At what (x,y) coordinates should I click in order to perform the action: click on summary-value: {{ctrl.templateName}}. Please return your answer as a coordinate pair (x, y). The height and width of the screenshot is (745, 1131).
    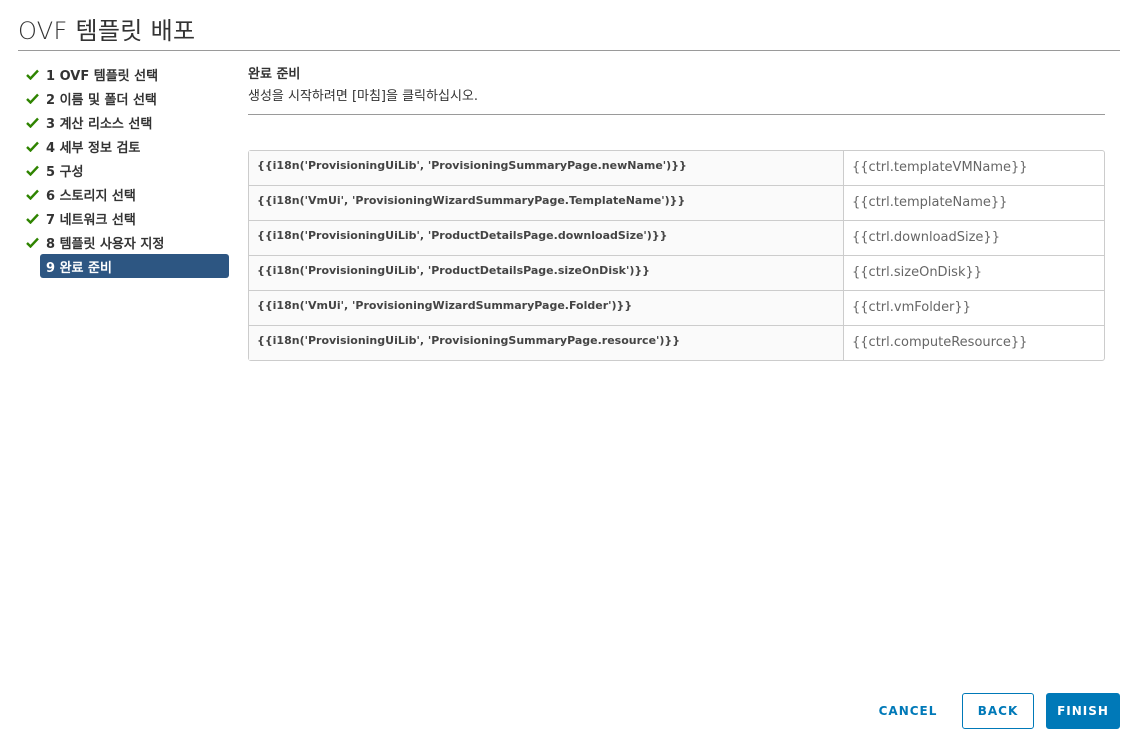
    Looking at the image, I should click on (974, 203).